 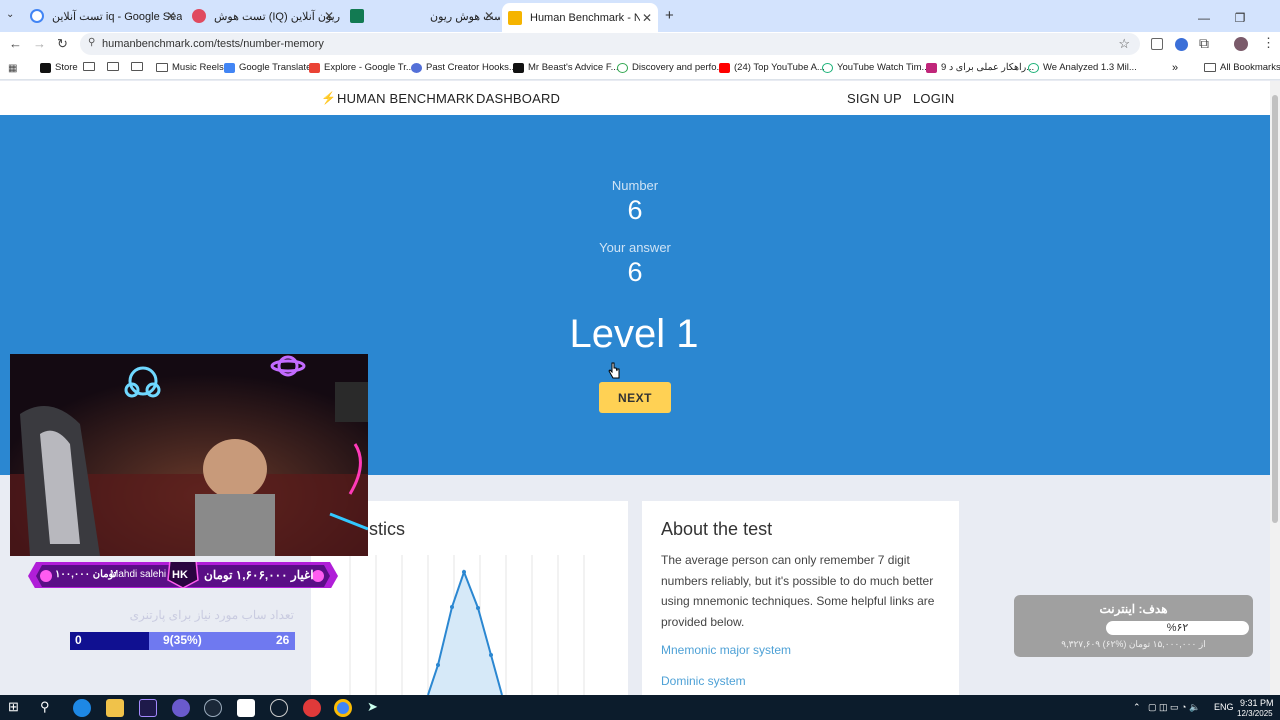 I want to click on translate-icon, so click(x=229, y=67).